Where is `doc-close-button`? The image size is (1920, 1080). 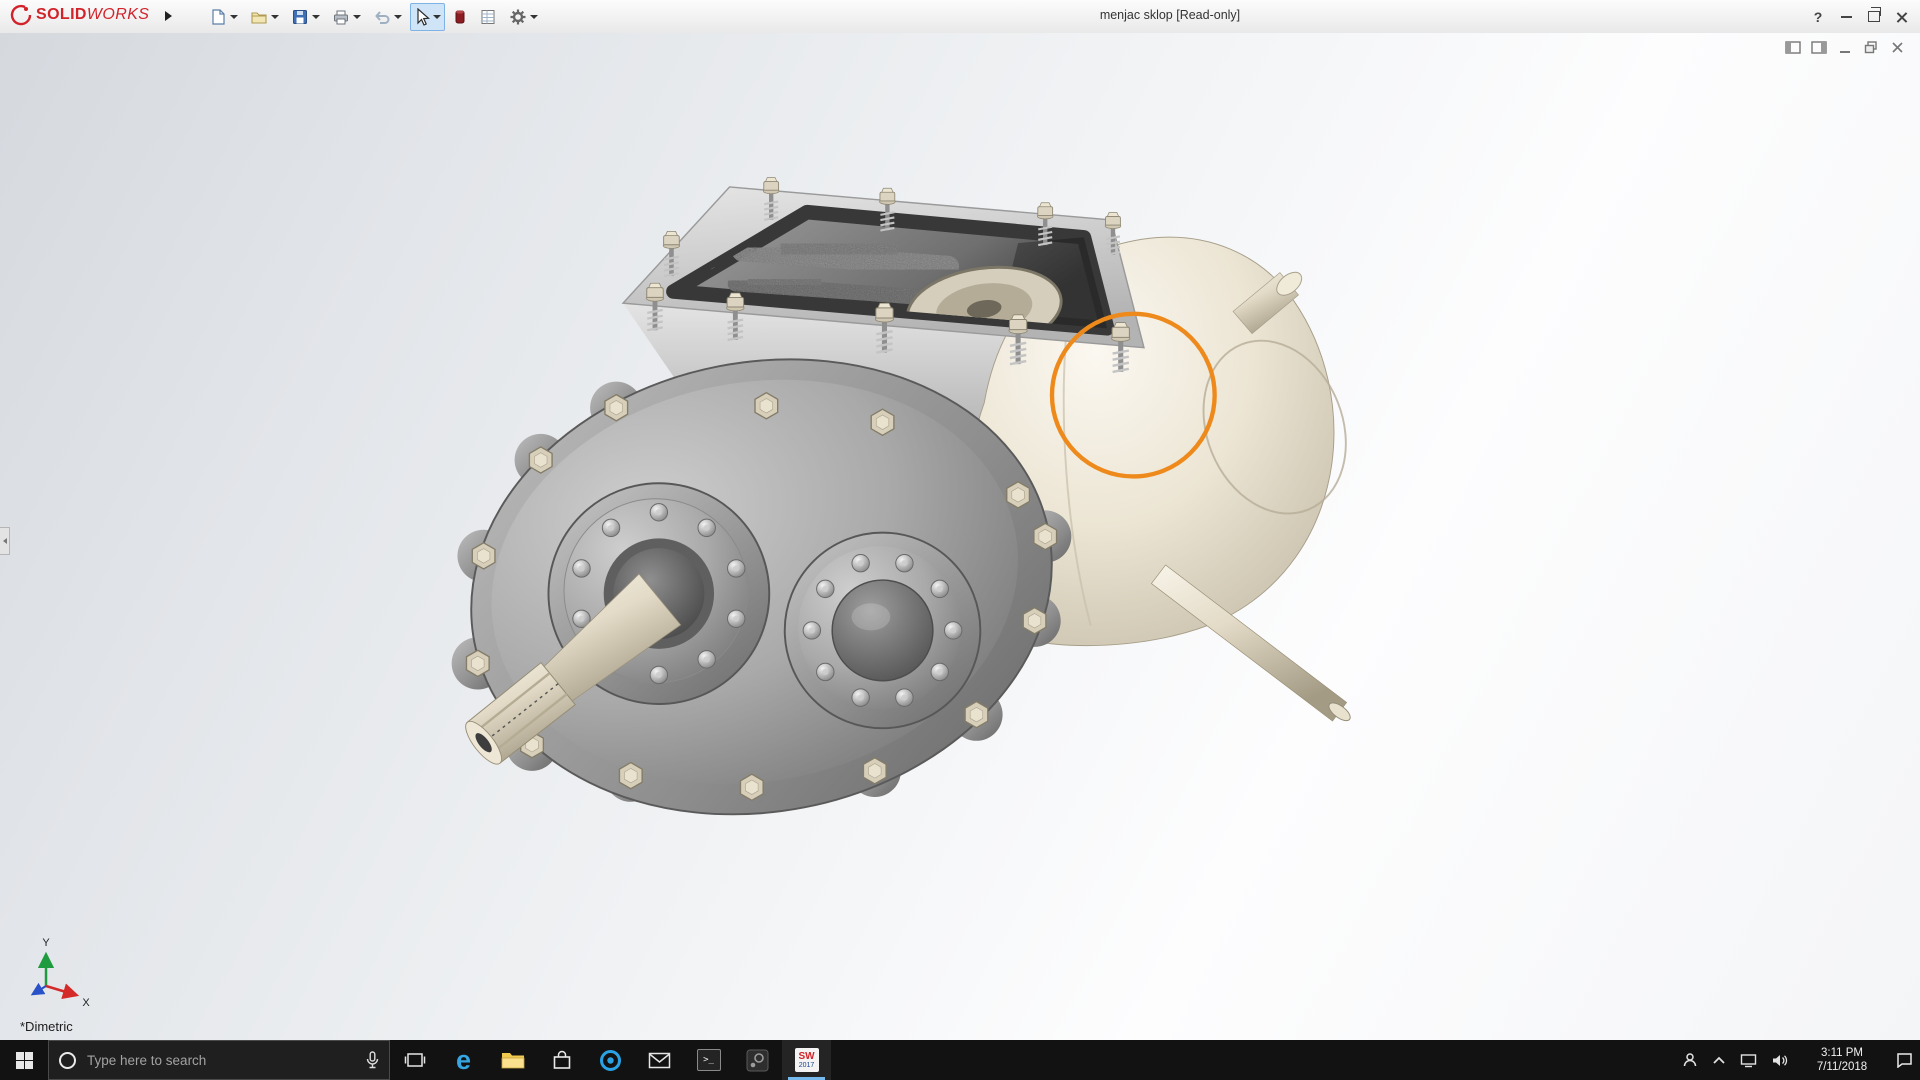 doc-close-button is located at coordinates (1897, 47).